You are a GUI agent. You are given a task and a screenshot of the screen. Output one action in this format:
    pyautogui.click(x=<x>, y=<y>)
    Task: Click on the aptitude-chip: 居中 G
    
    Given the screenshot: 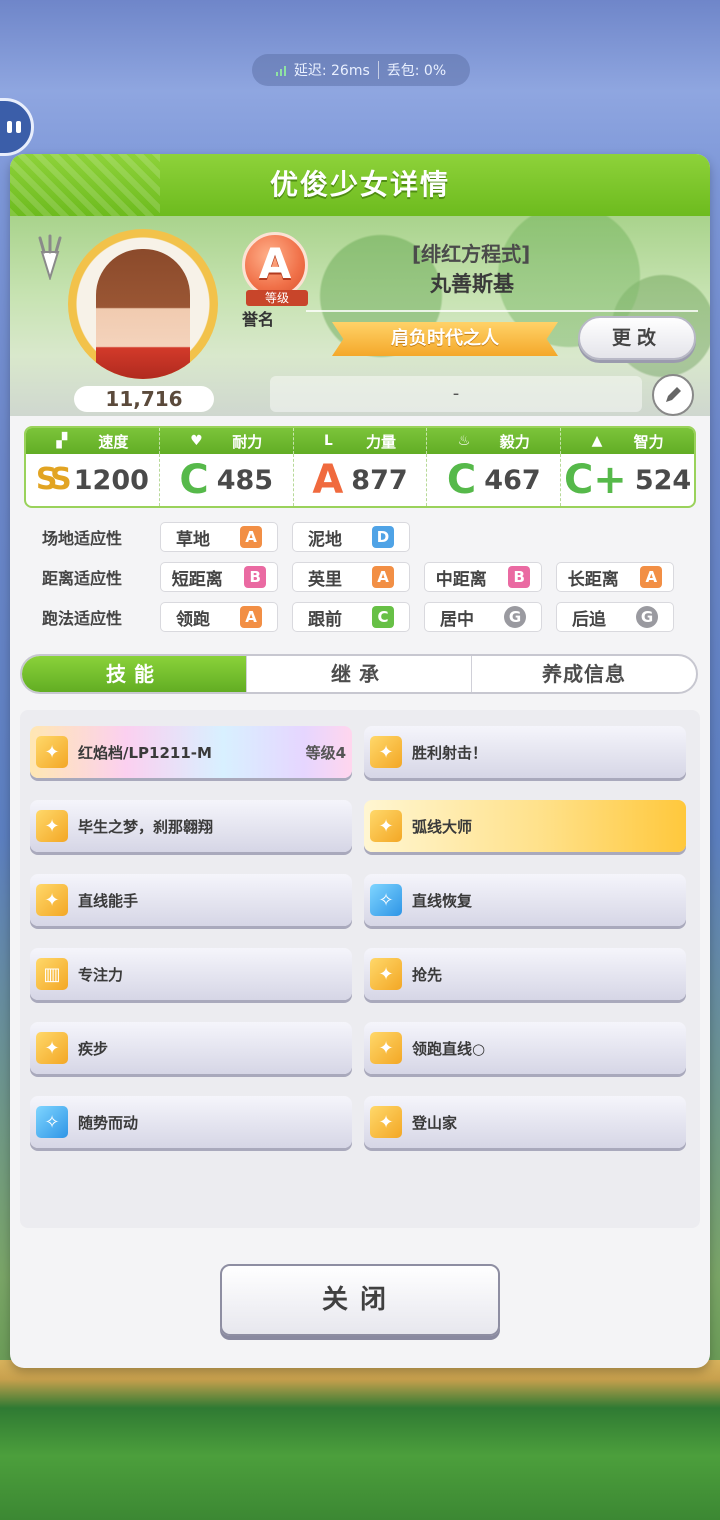 What is the action you would take?
    pyautogui.click(x=483, y=617)
    